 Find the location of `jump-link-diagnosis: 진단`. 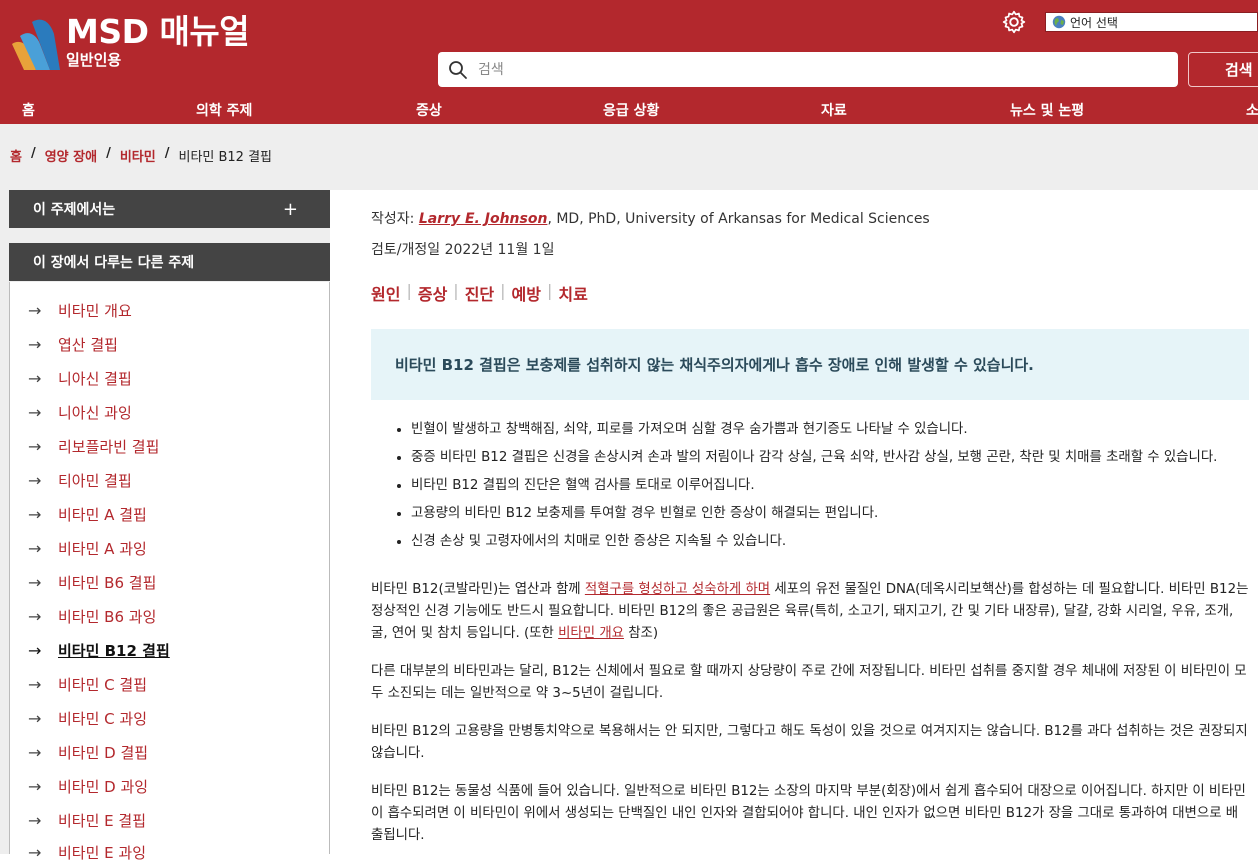

jump-link-diagnosis: 진단 is located at coordinates (479, 293).